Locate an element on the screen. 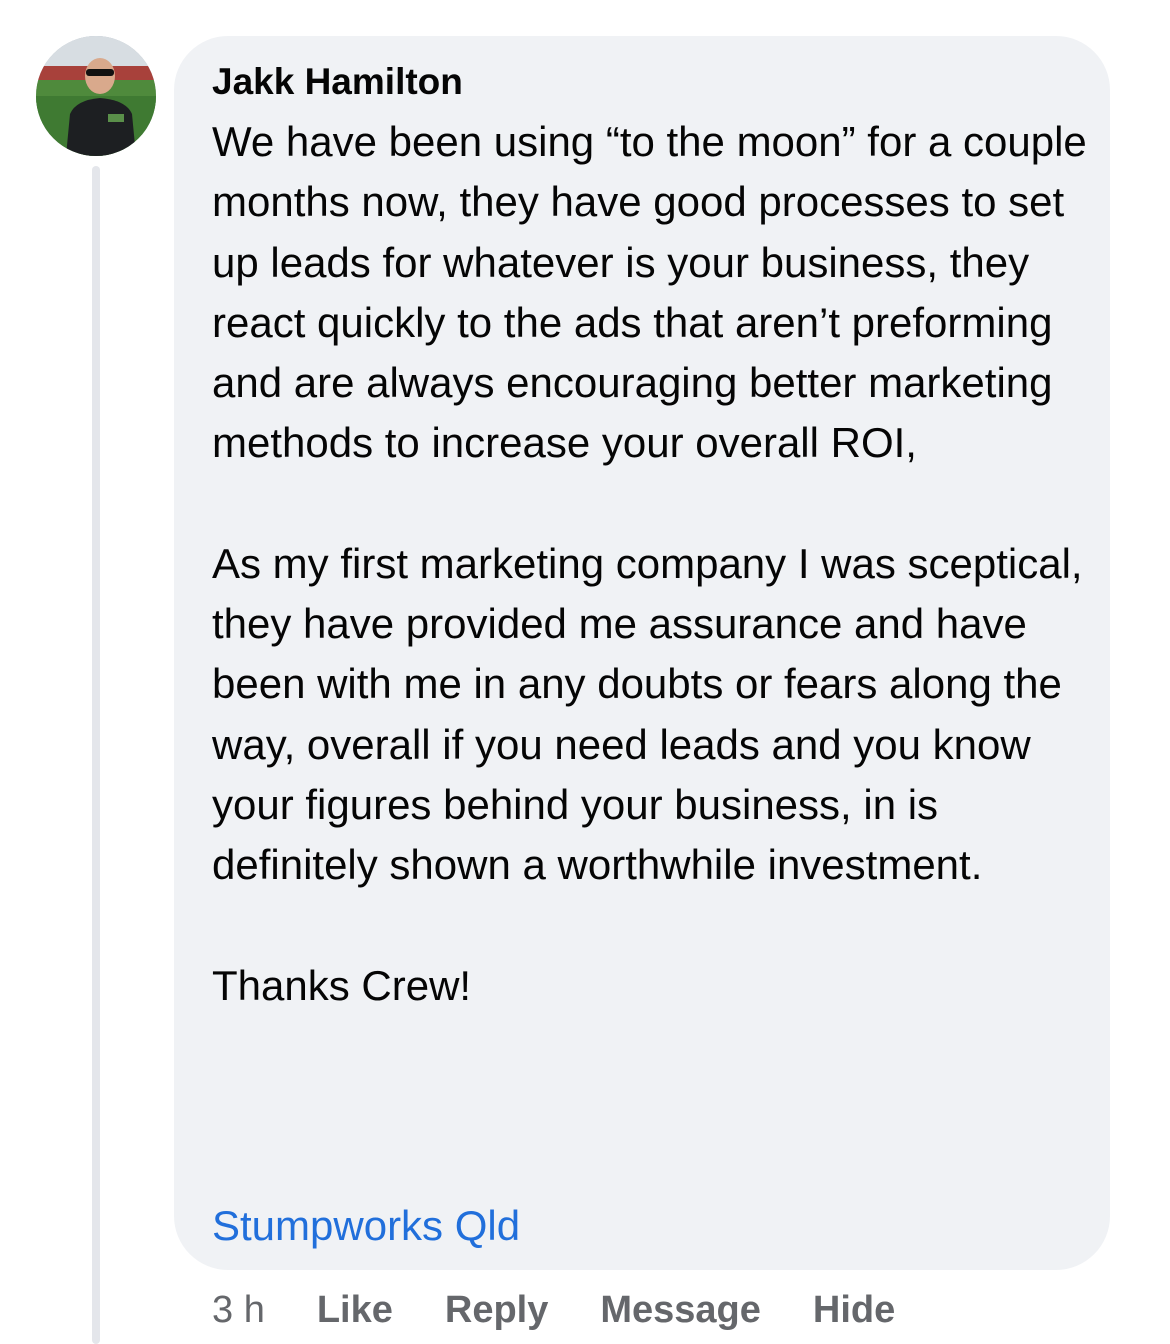  comment-author-name: Jakk Hamilton is located at coordinates (337, 82).